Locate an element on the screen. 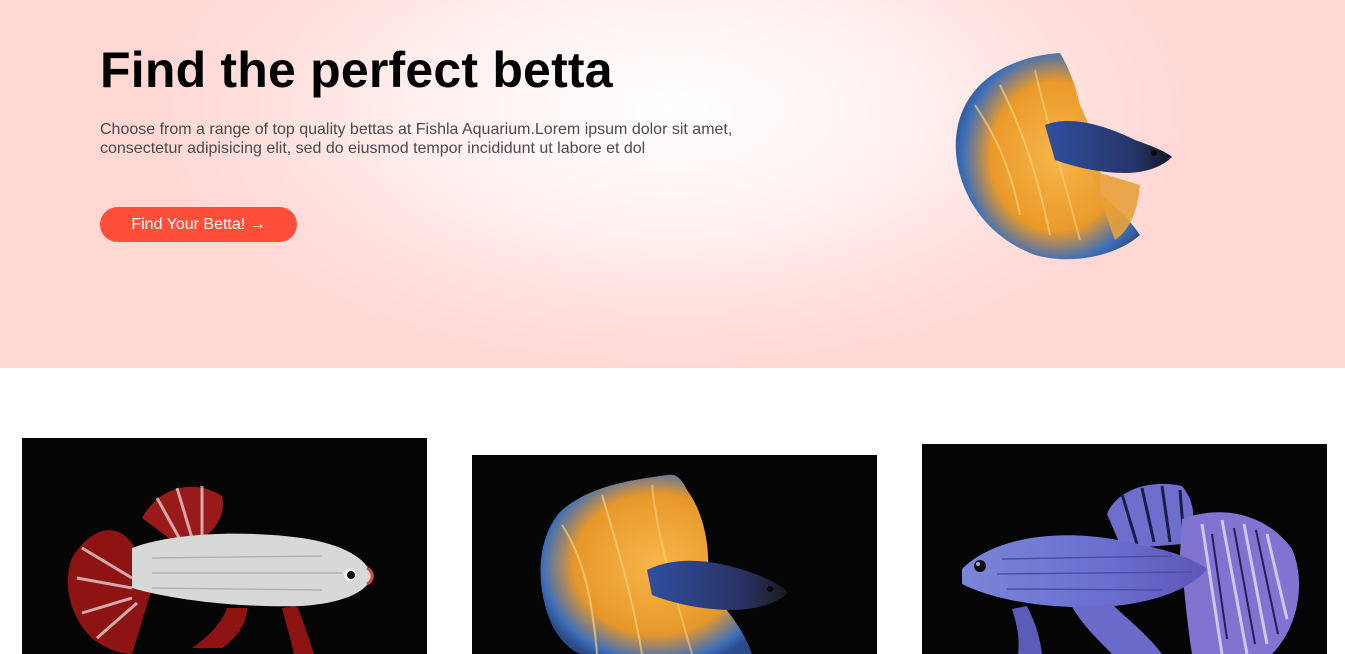 Image resolution: width=1345 pixels, height=654 pixels. product-card-white-red-betta is located at coordinates (224, 546).